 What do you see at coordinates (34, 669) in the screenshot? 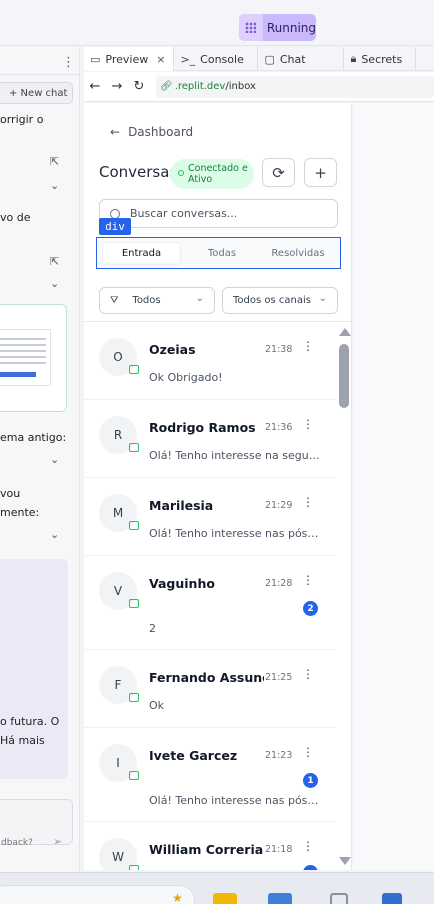
I see `agent-message-bubble: o futura. O Há mais` at bounding box center [34, 669].